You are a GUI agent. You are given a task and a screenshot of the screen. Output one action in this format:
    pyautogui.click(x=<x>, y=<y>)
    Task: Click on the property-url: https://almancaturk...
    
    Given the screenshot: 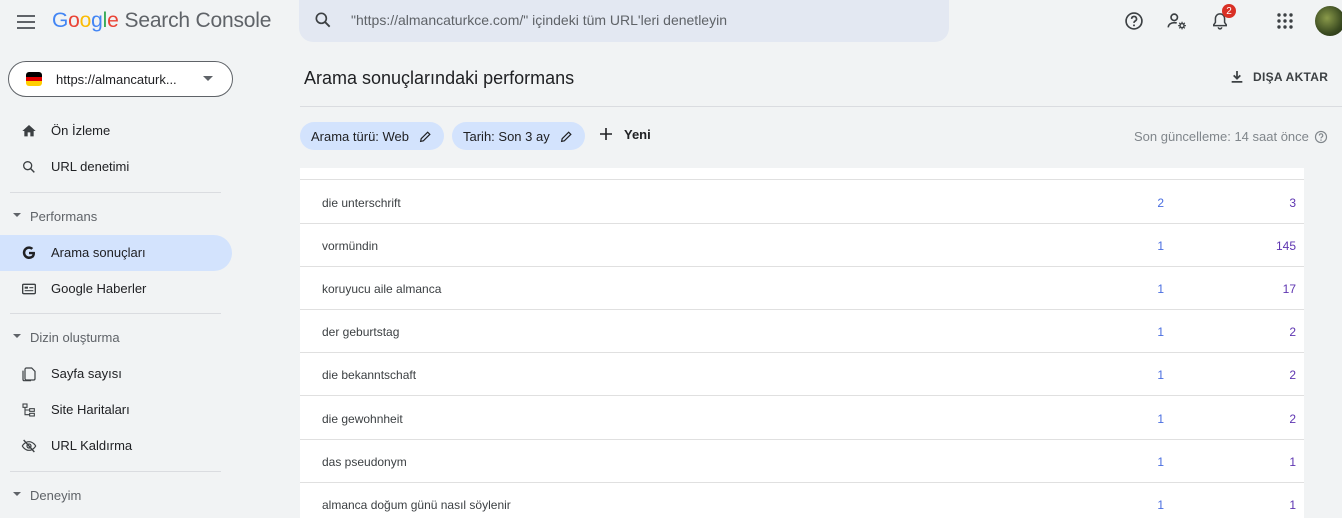 What is the action you would take?
    pyautogui.click(x=116, y=79)
    